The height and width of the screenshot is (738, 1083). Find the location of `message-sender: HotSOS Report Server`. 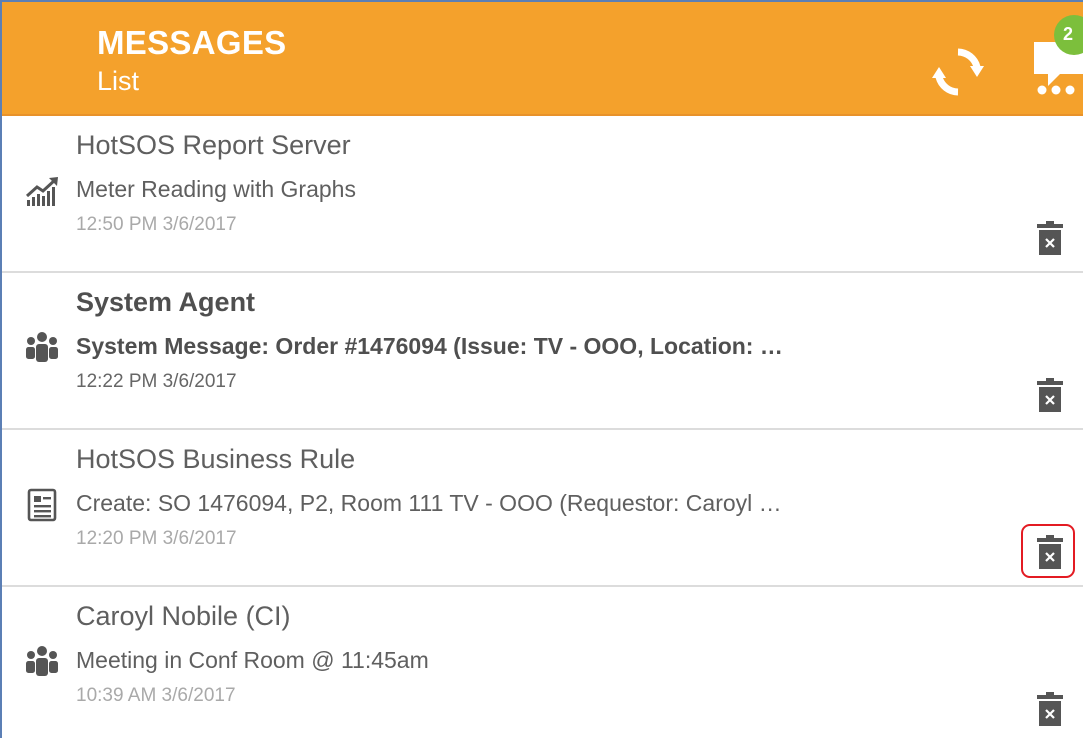

message-sender: HotSOS Report Server is located at coordinates (213, 145).